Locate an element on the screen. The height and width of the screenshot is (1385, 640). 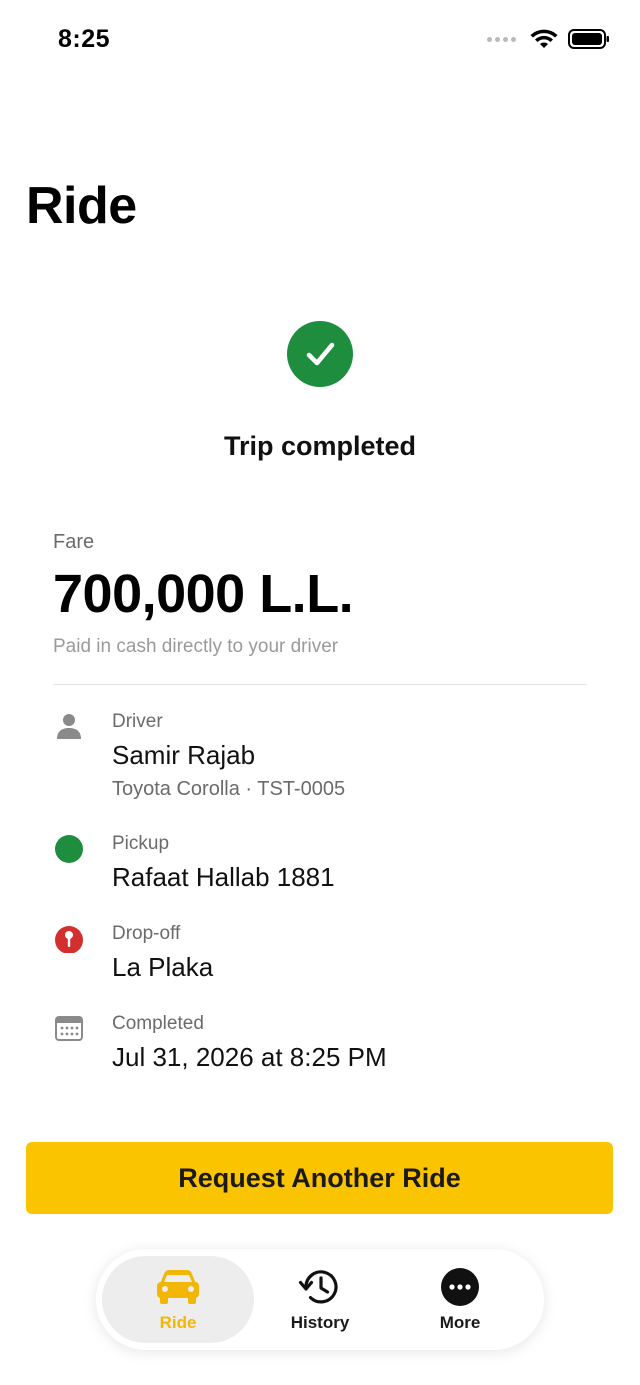
fare-amount: 700,000 L.L. is located at coordinates (203, 594).